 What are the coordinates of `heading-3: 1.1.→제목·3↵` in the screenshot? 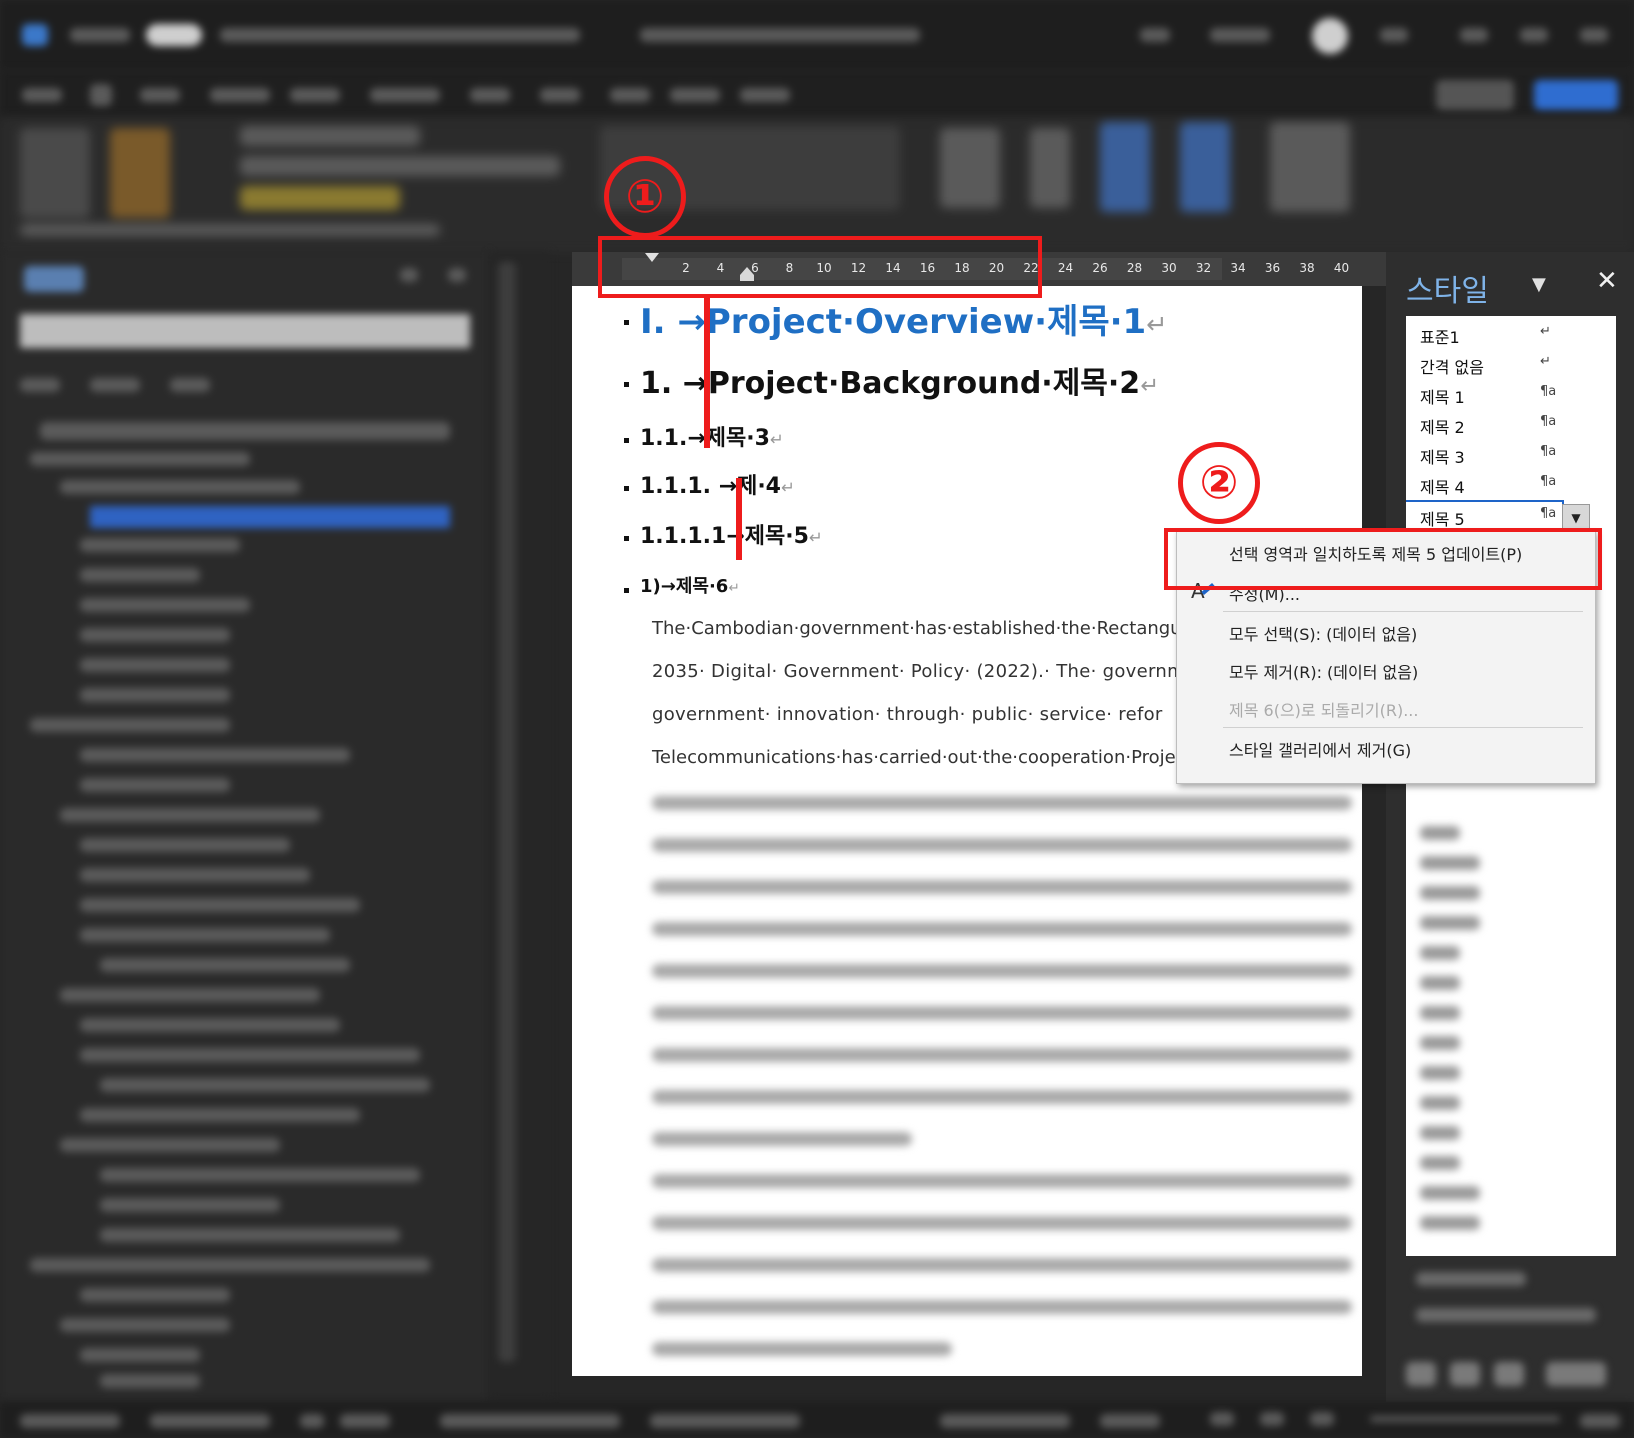 It's located at (712, 436).